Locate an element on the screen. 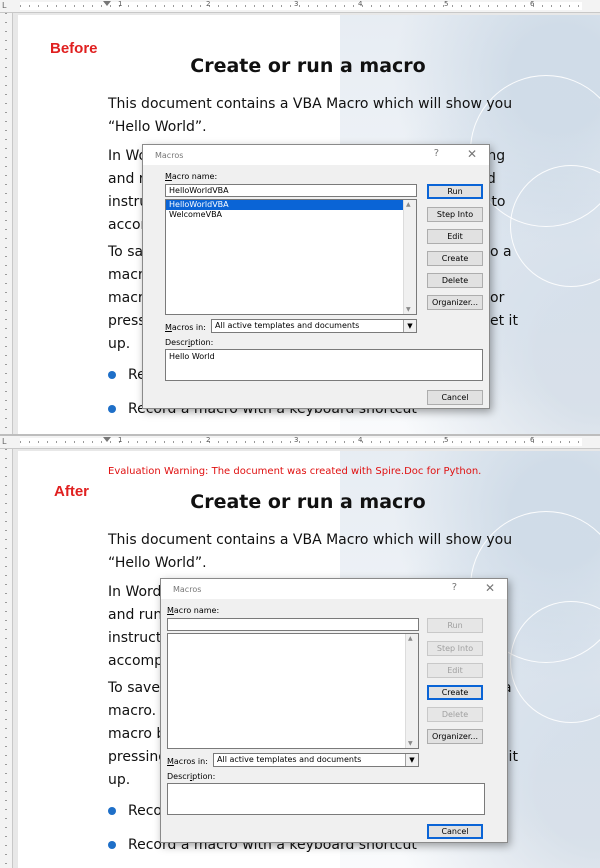 This screenshot has width=600, height=868. macro-list: ▲ ▼ is located at coordinates (293, 691).